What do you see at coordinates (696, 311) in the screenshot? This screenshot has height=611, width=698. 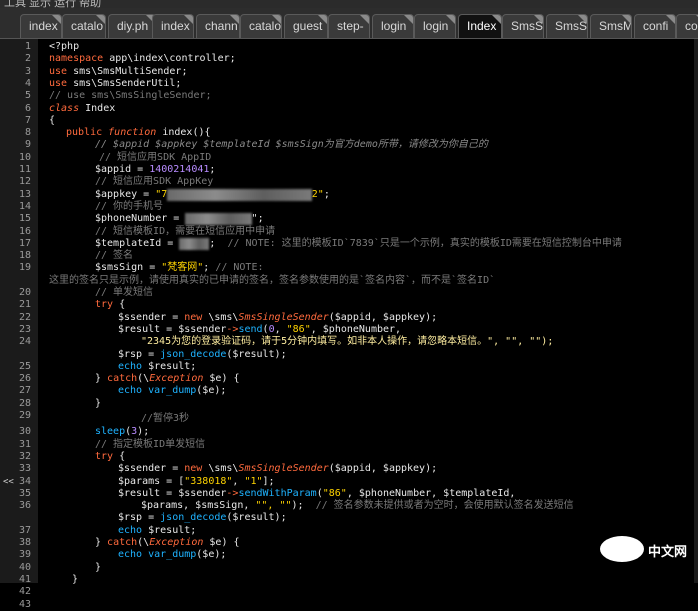 I see `vertical-scrollbar` at bounding box center [696, 311].